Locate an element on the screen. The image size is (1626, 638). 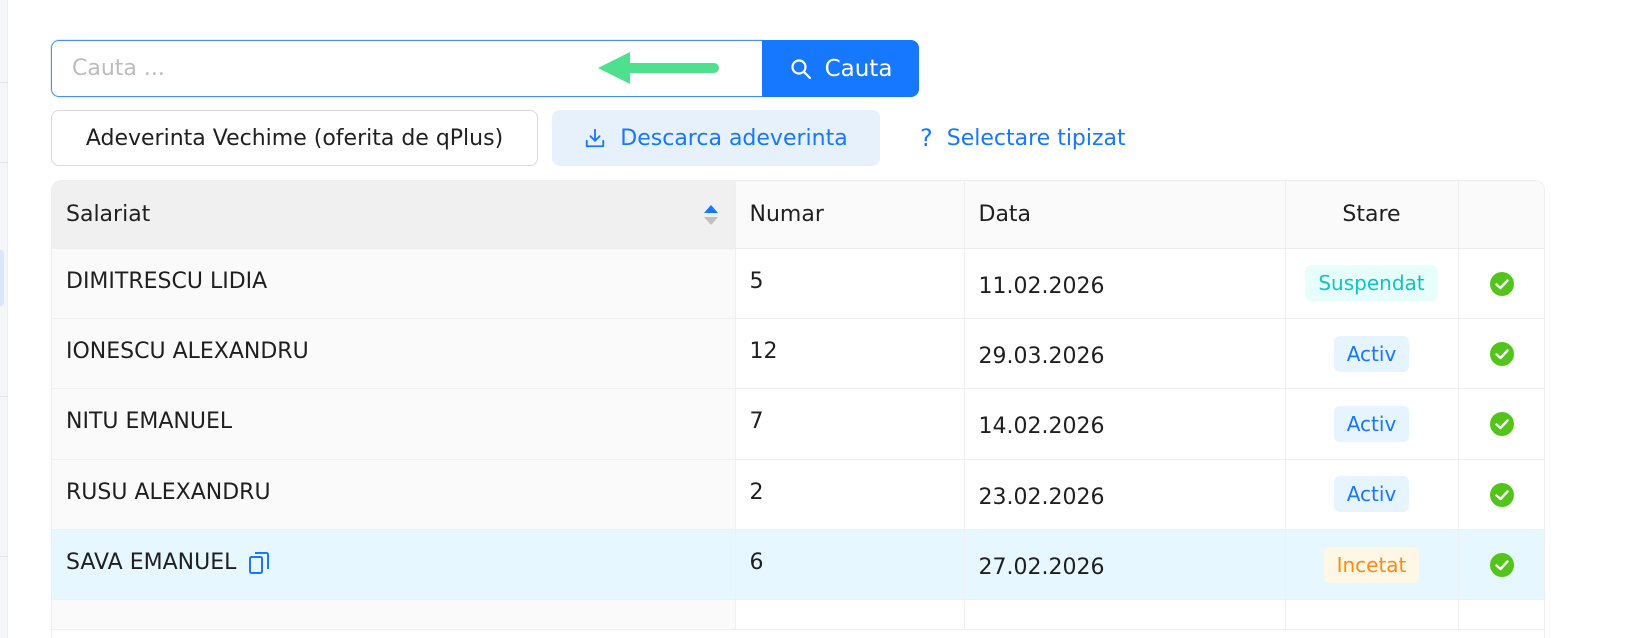
copy-icon is located at coordinates (259, 563).